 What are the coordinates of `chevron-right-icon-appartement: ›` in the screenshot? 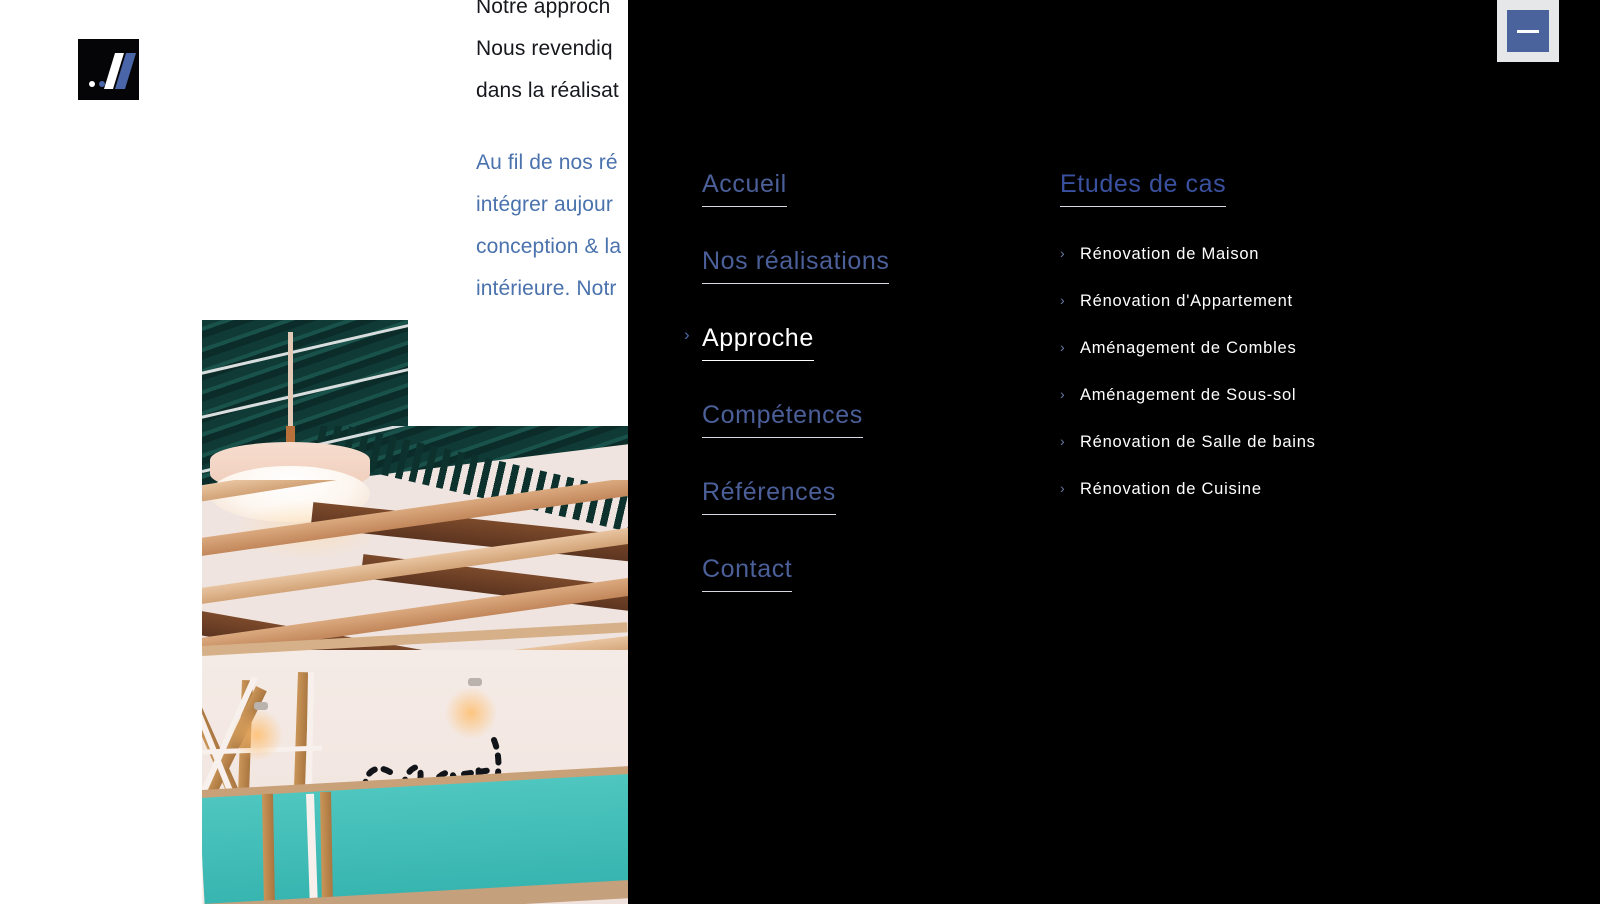 It's located at (1063, 300).